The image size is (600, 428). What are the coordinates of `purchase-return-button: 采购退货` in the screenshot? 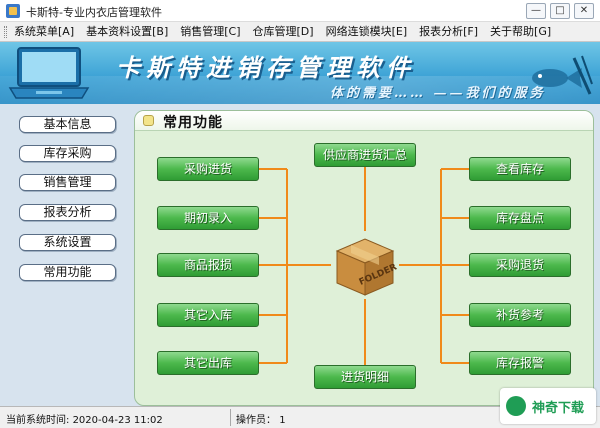 It's located at (520, 265).